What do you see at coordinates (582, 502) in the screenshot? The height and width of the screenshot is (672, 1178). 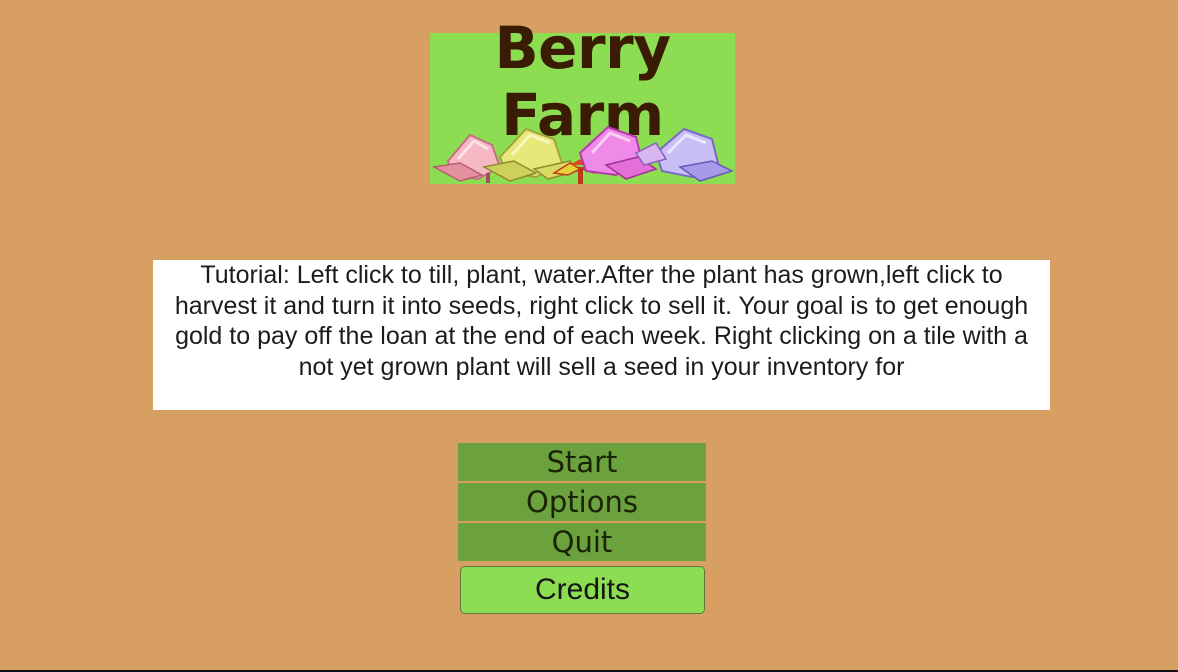 I see `options-button: Options` at bounding box center [582, 502].